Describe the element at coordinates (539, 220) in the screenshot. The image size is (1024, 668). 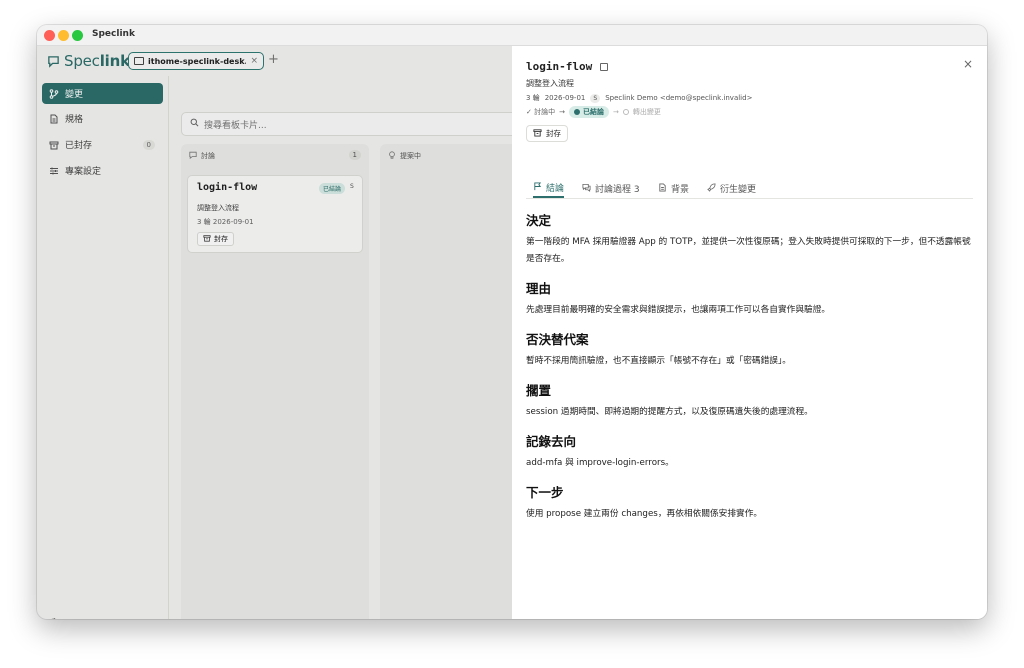
I see `section-heading: 決定` at that location.